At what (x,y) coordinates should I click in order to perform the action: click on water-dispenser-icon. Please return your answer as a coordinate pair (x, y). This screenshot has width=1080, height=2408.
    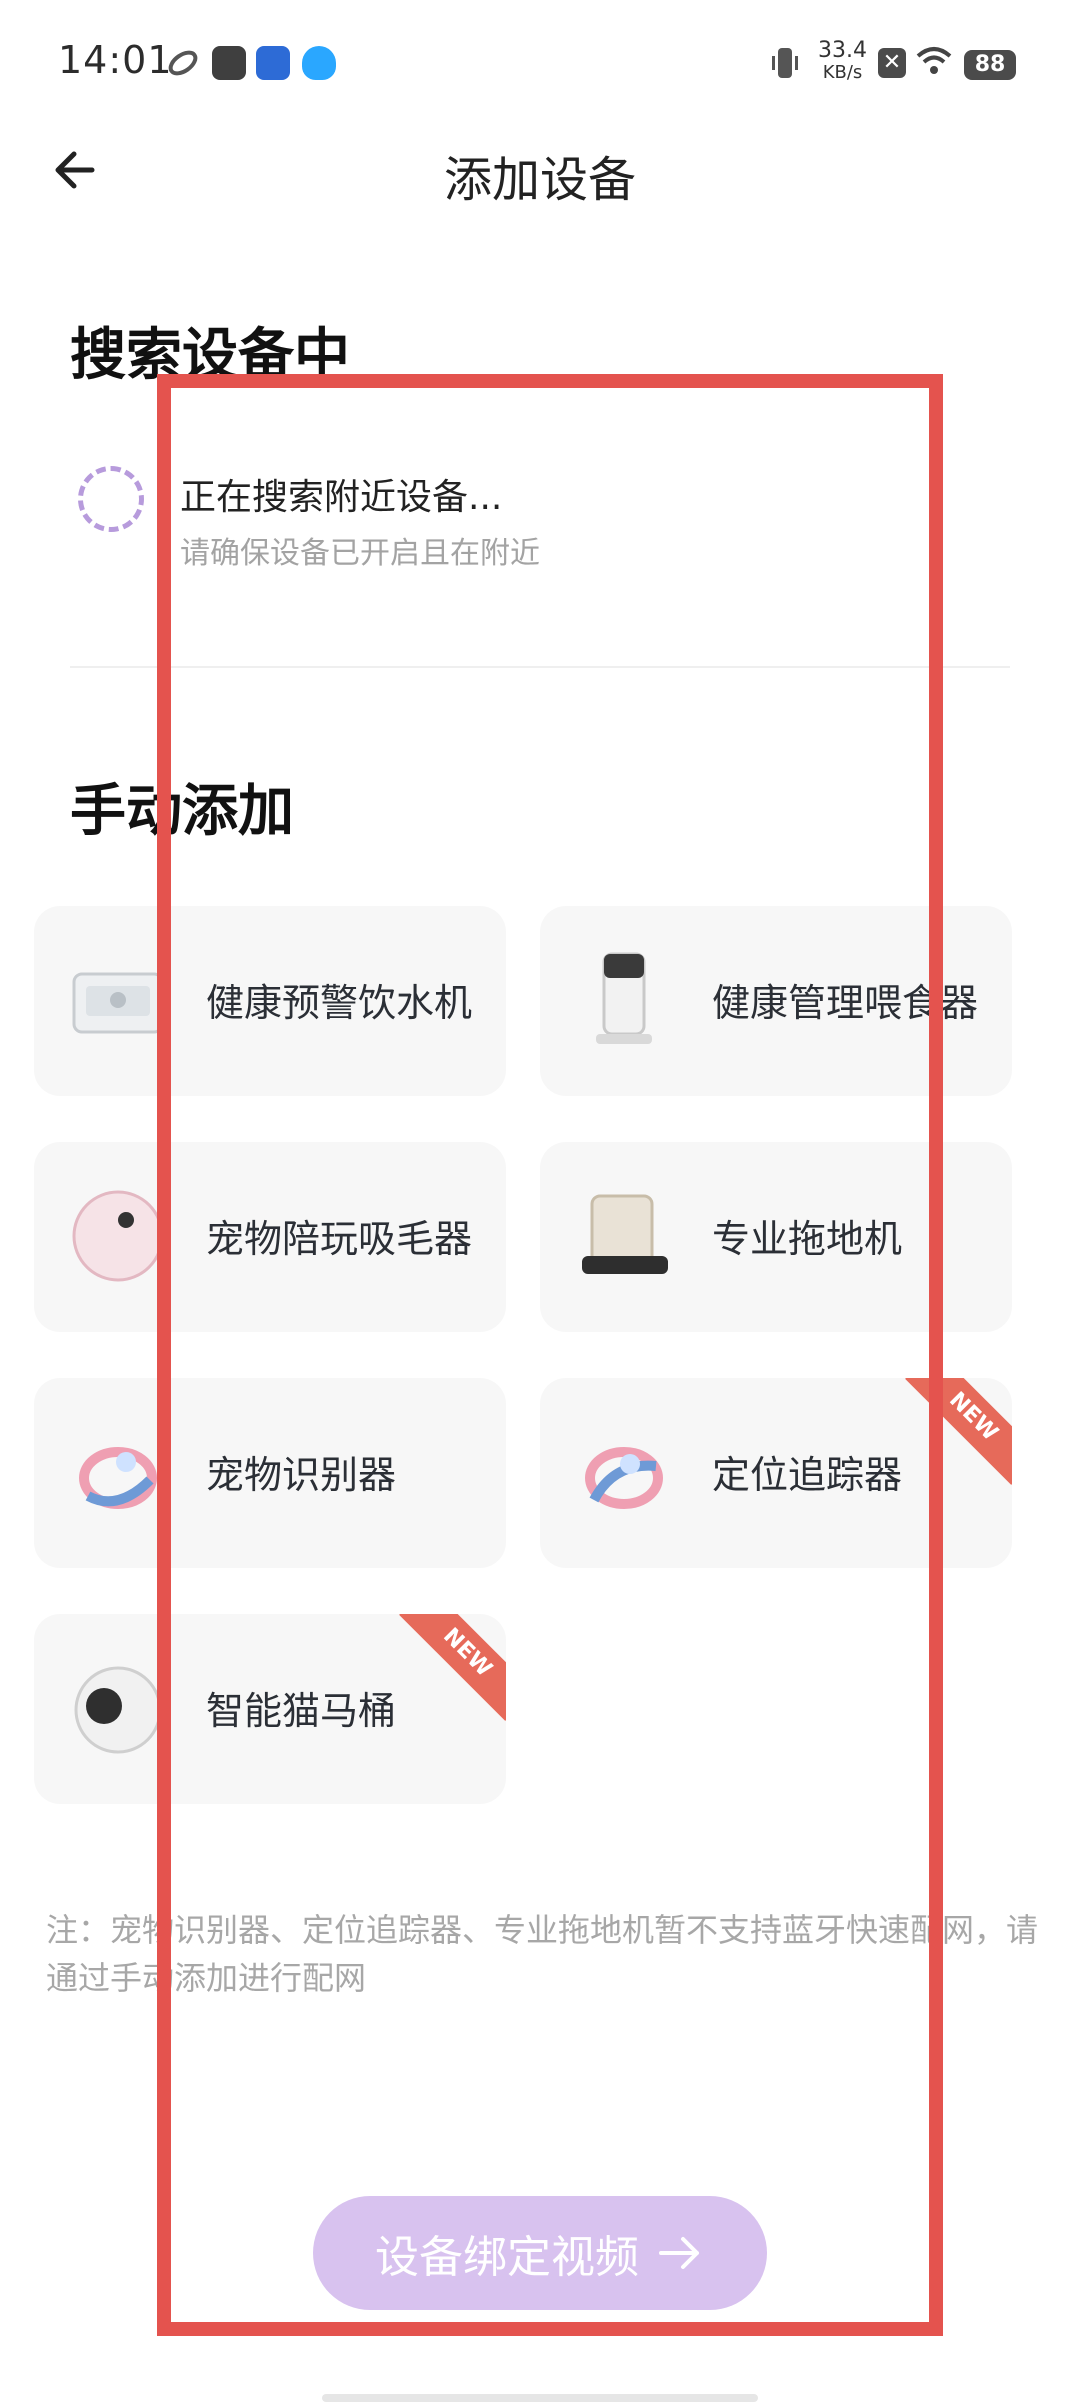
    Looking at the image, I should click on (118, 1000).